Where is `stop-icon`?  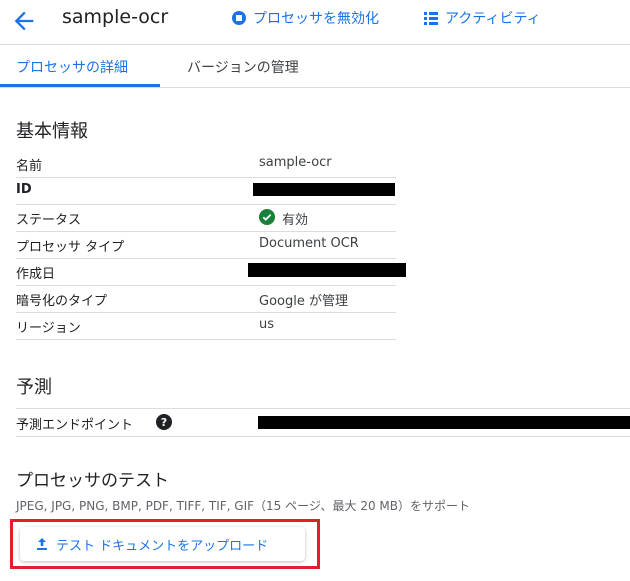
stop-icon is located at coordinates (239, 18).